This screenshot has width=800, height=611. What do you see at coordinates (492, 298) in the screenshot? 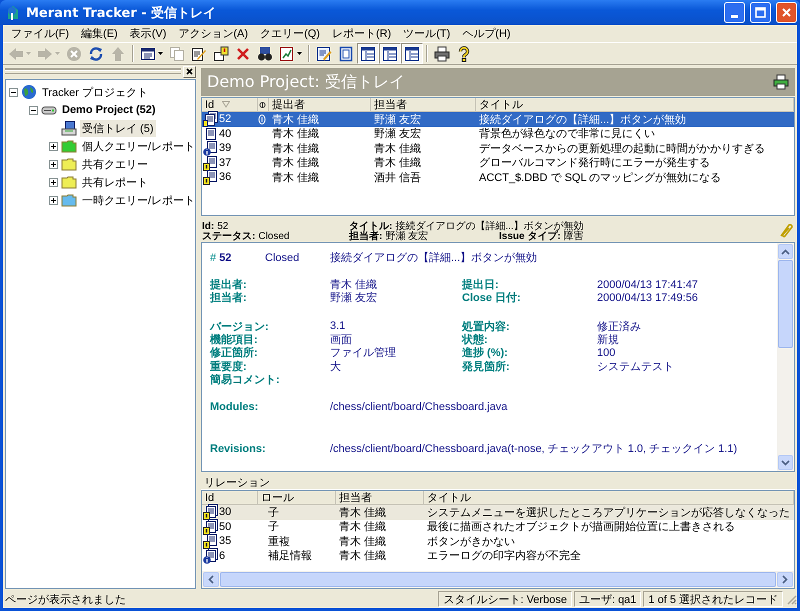
I see `field-label: Close 日付:` at bounding box center [492, 298].